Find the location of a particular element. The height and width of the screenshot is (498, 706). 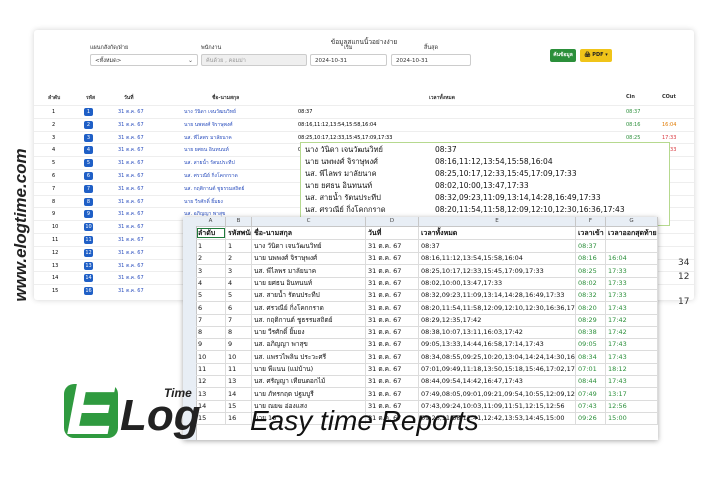

excel-cell: นส. กฤติกานต์ ชูธรรมสถิตย์ is located at coordinates (309, 319).